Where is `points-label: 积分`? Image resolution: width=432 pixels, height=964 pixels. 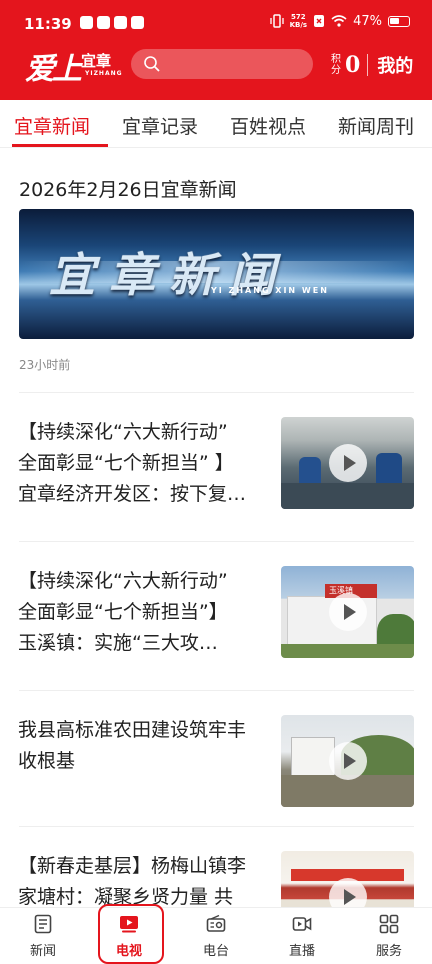 points-label: 积分 is located at coordinates (336, 65).